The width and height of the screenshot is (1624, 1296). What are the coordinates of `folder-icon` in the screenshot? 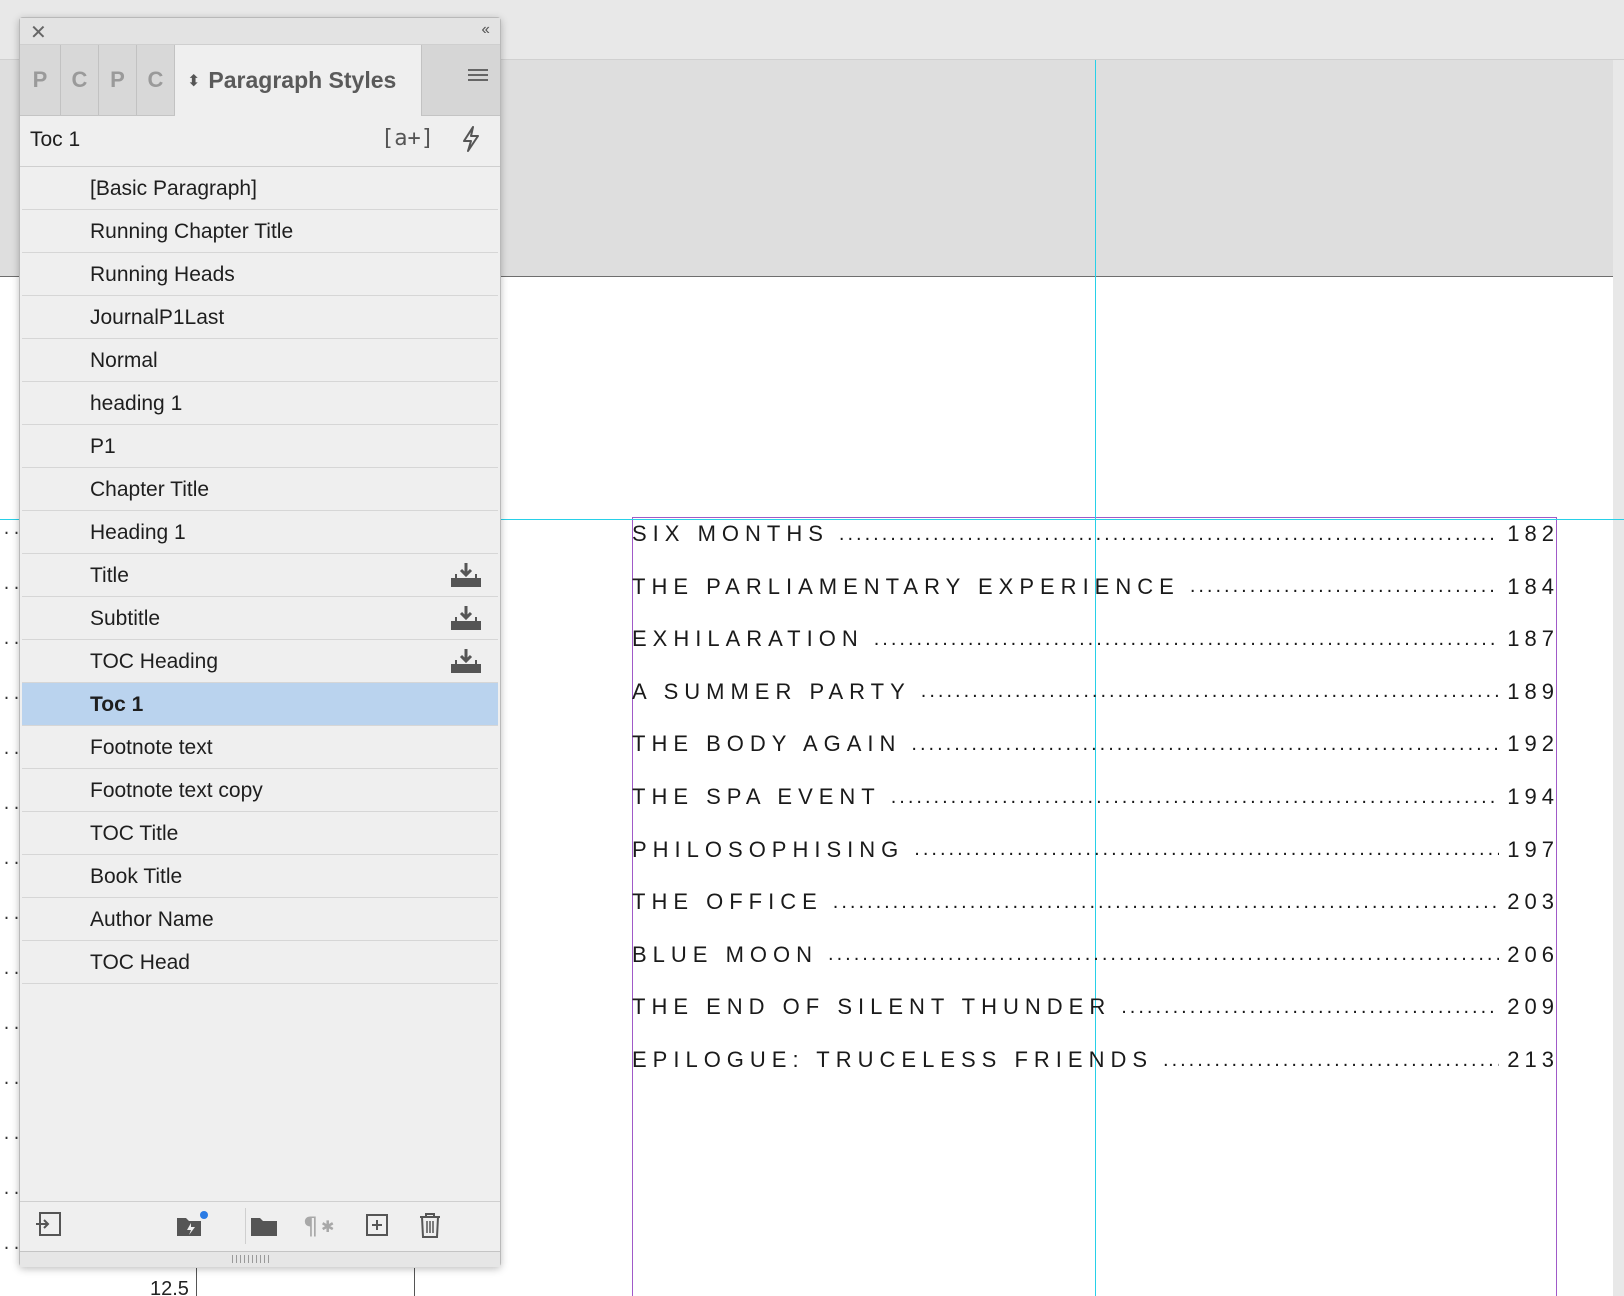 It's located at (264, 1225).